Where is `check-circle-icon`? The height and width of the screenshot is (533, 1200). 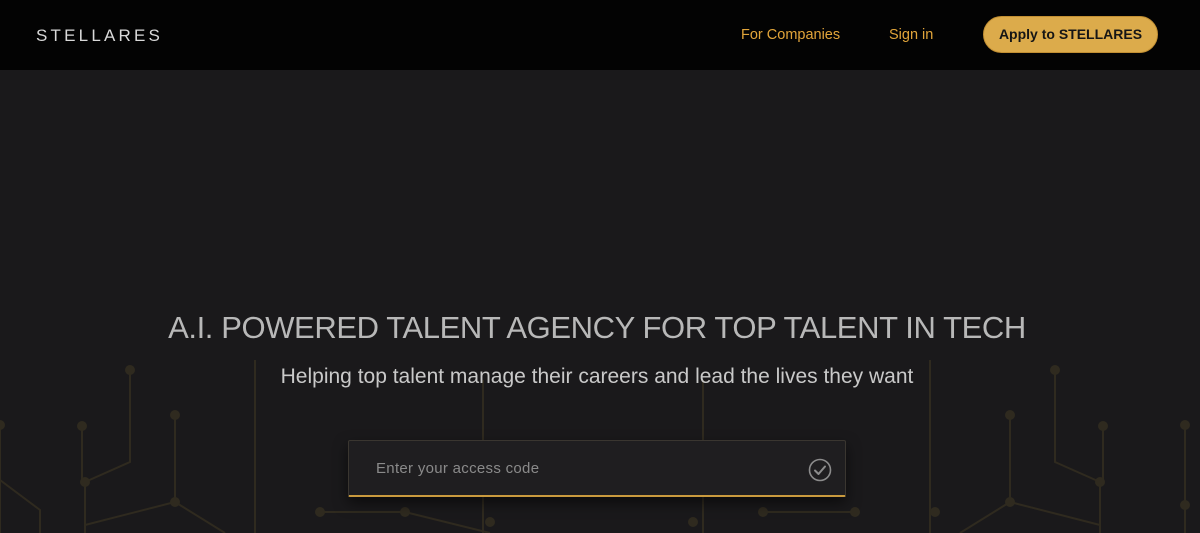
check-circle-icon is located at coordinates (820, 470).